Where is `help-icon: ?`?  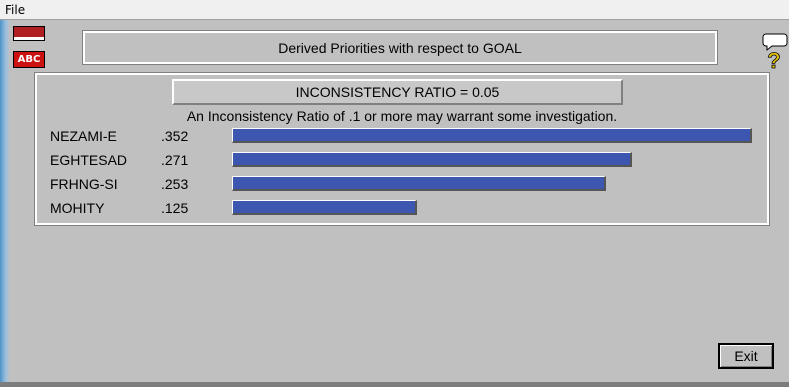
help-icon: ? is located at coordinates (773, 50).